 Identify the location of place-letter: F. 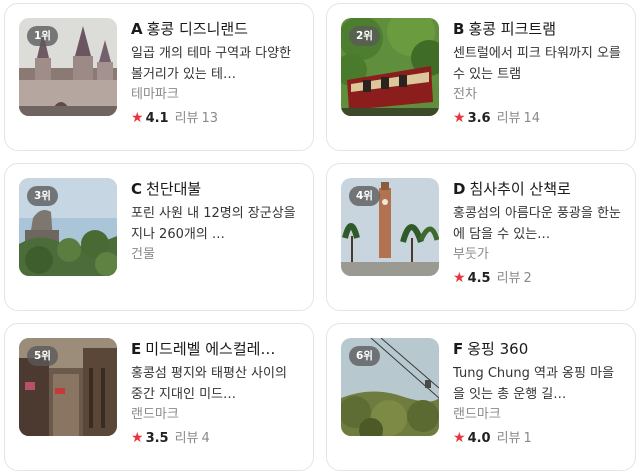
(458, 349).